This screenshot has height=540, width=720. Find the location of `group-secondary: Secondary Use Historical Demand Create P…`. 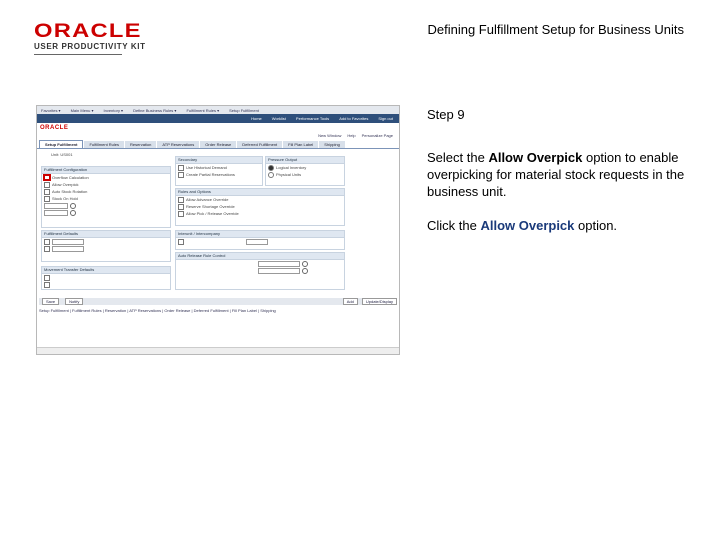

group-secondary: Secondary Use Historical Demand Create P… is located at coordinates (219, 171).